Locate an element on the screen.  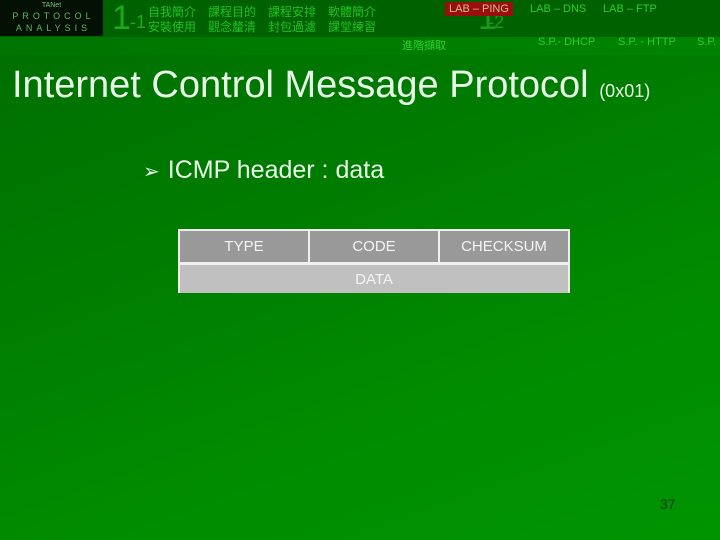
nav-exercise: 課堂練習 is located at coordinates (352, 26).